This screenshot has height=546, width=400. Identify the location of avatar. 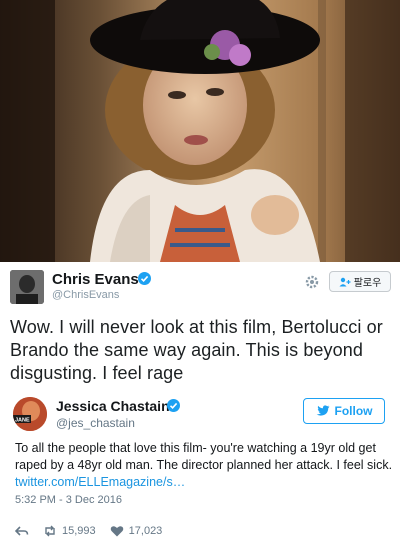
(27, 287).